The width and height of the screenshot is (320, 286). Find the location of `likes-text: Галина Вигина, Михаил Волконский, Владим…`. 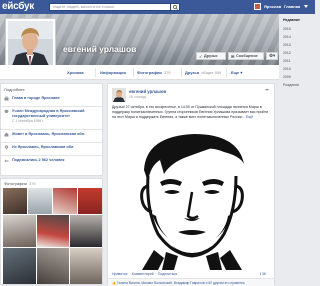

likes-text: Галина Вигина, Михаил Волконский, Владим… is located at coordinates (181, 283).